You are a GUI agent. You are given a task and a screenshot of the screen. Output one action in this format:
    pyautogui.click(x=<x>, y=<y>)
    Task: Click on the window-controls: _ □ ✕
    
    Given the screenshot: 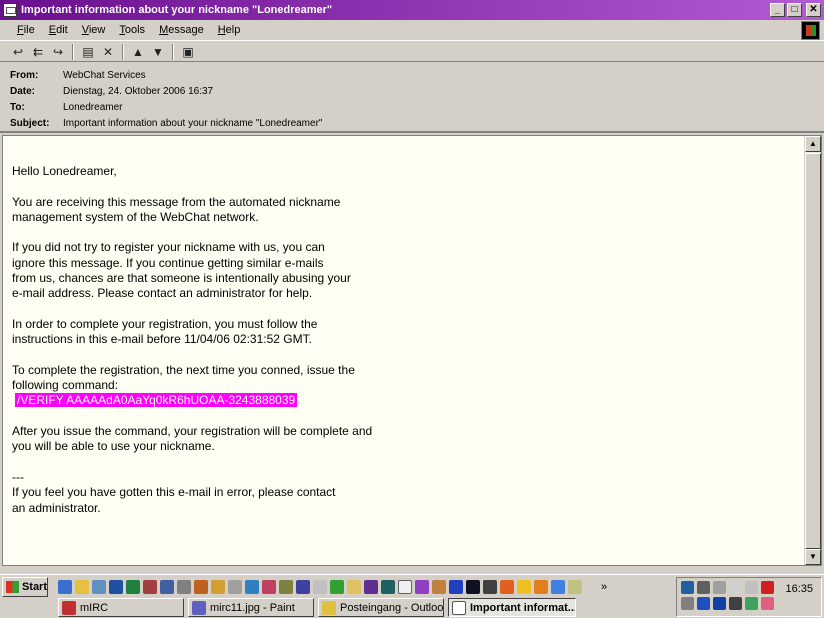 What is the action you would take?
    pyautogui.click(x=795, y=10)
    